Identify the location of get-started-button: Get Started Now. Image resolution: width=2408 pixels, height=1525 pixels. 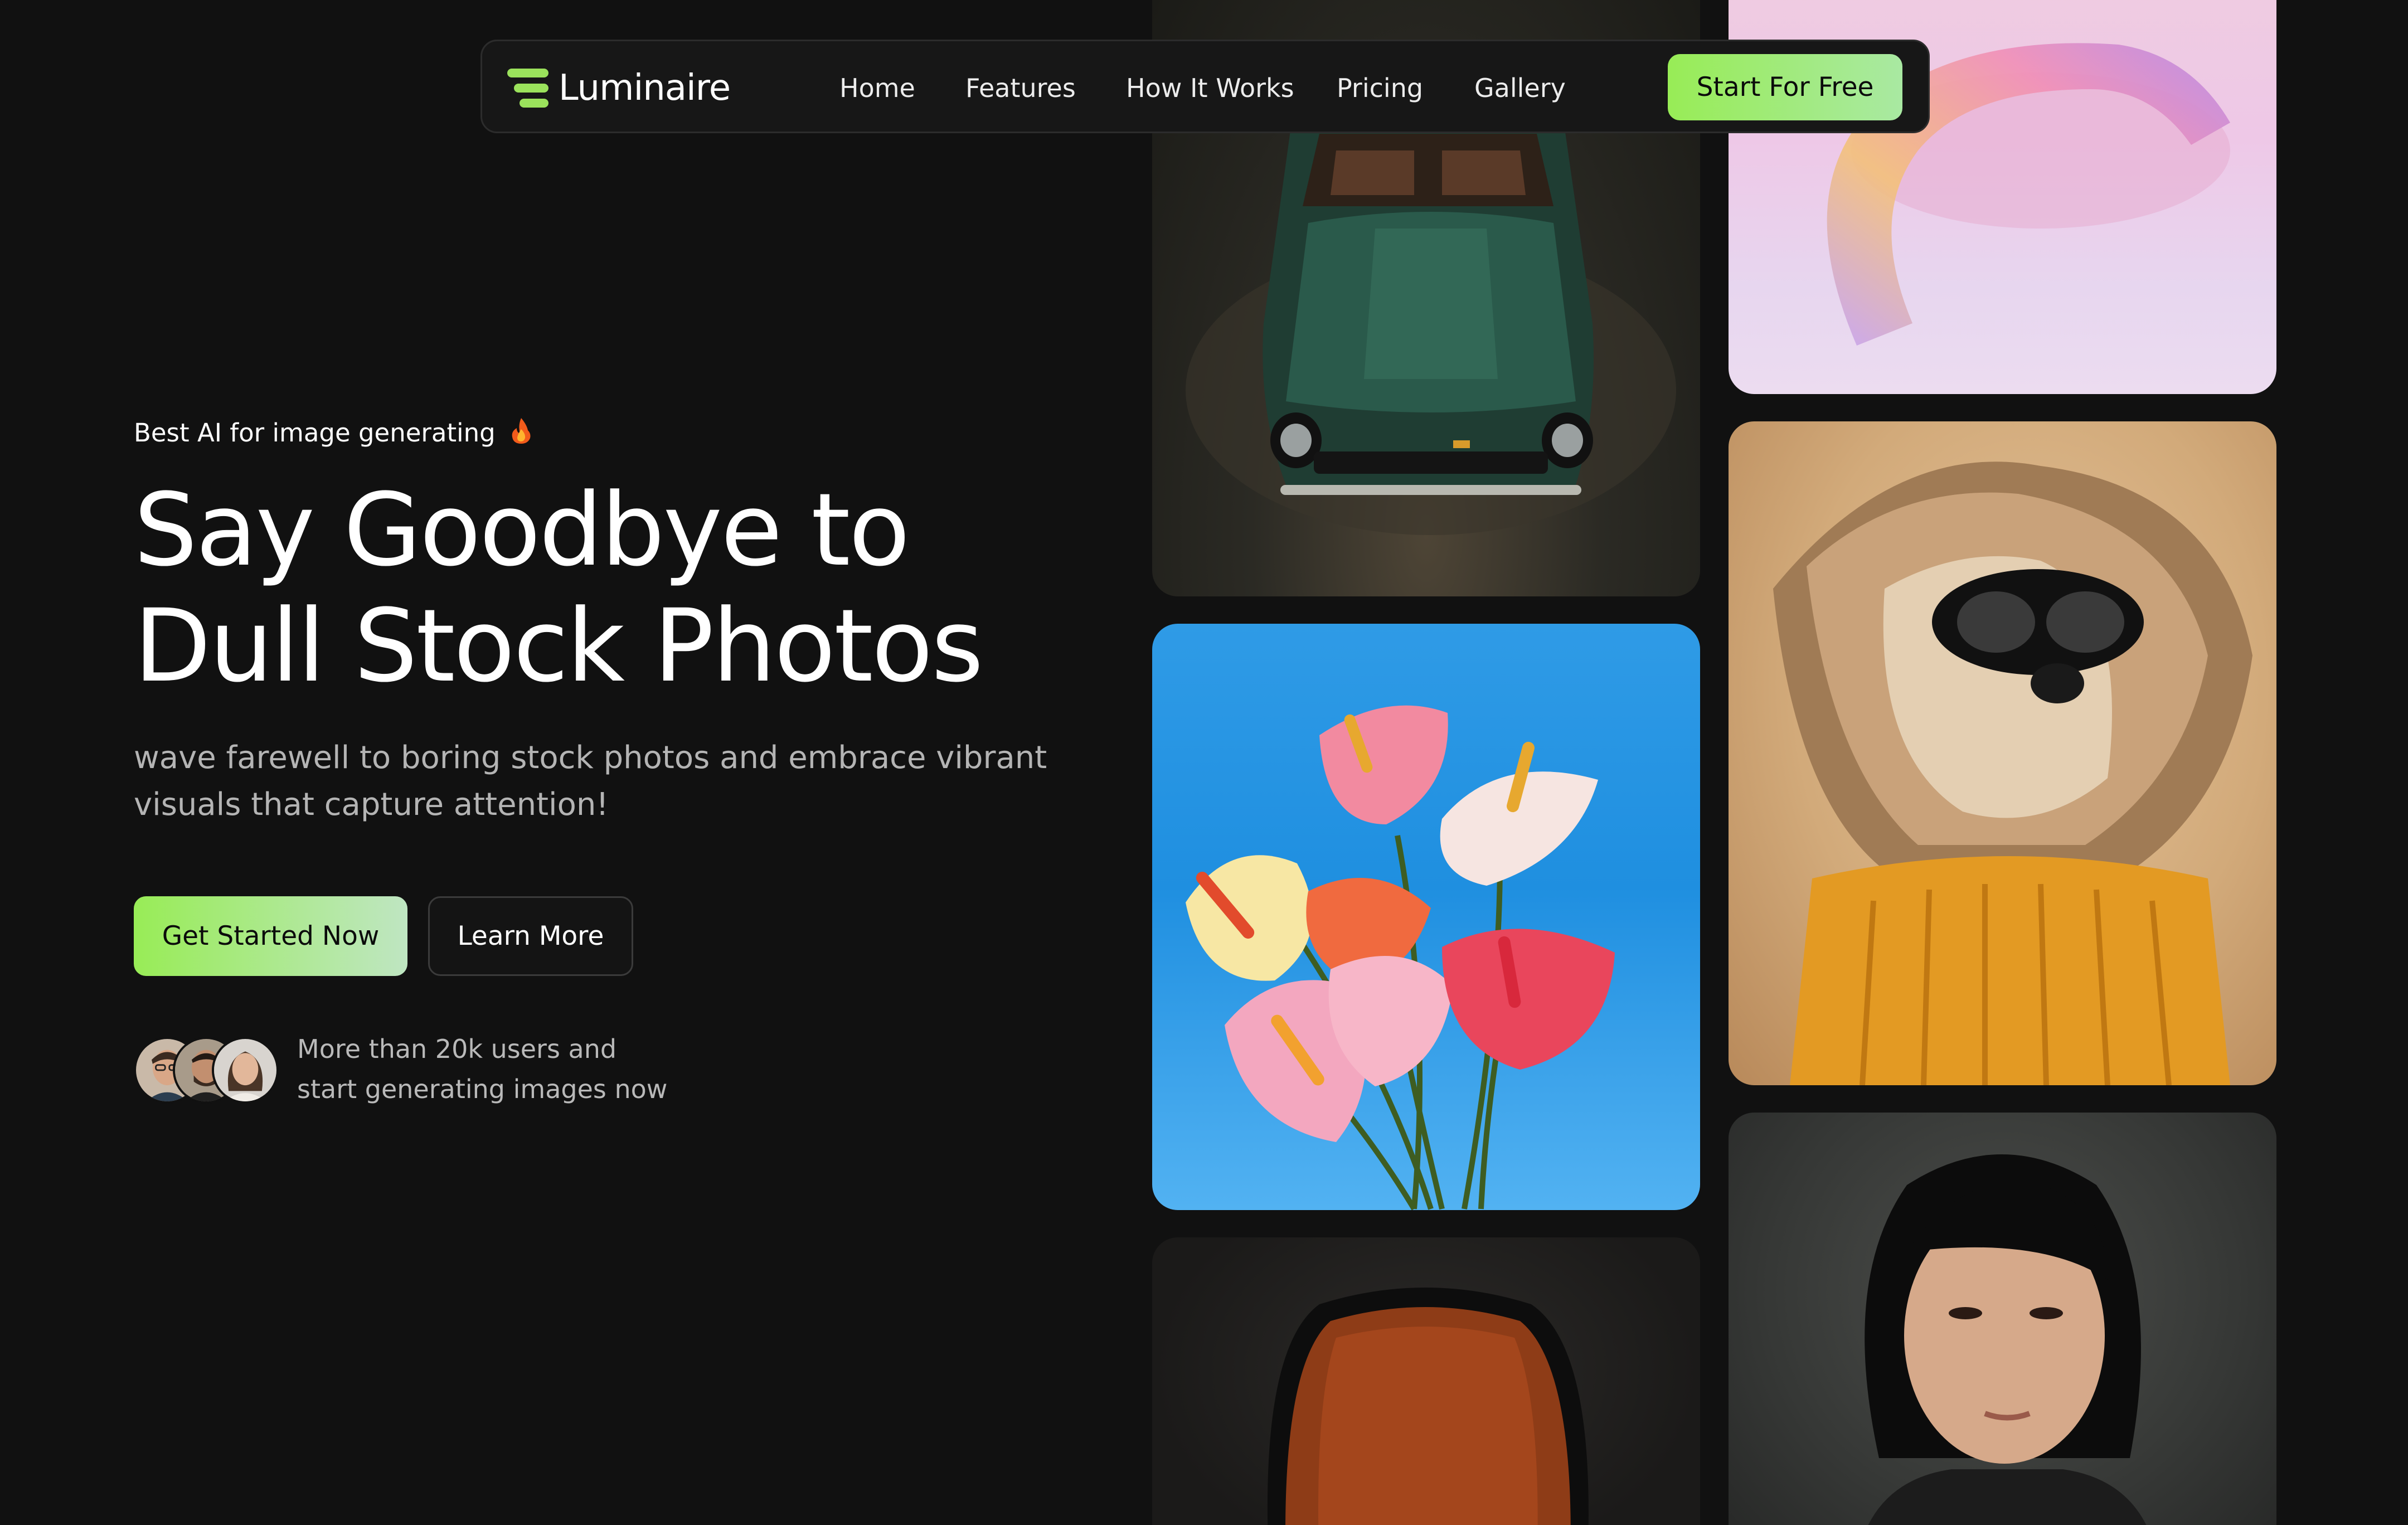
(270, 936).